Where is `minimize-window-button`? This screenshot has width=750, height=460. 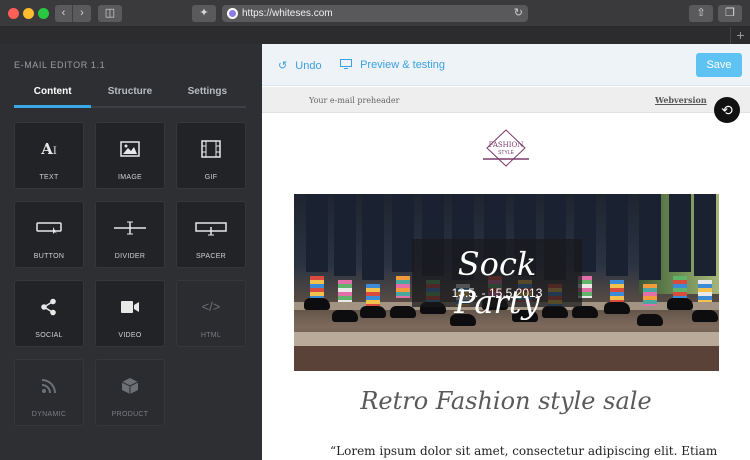
minimize-window-button is located at coordinates (28, 13).